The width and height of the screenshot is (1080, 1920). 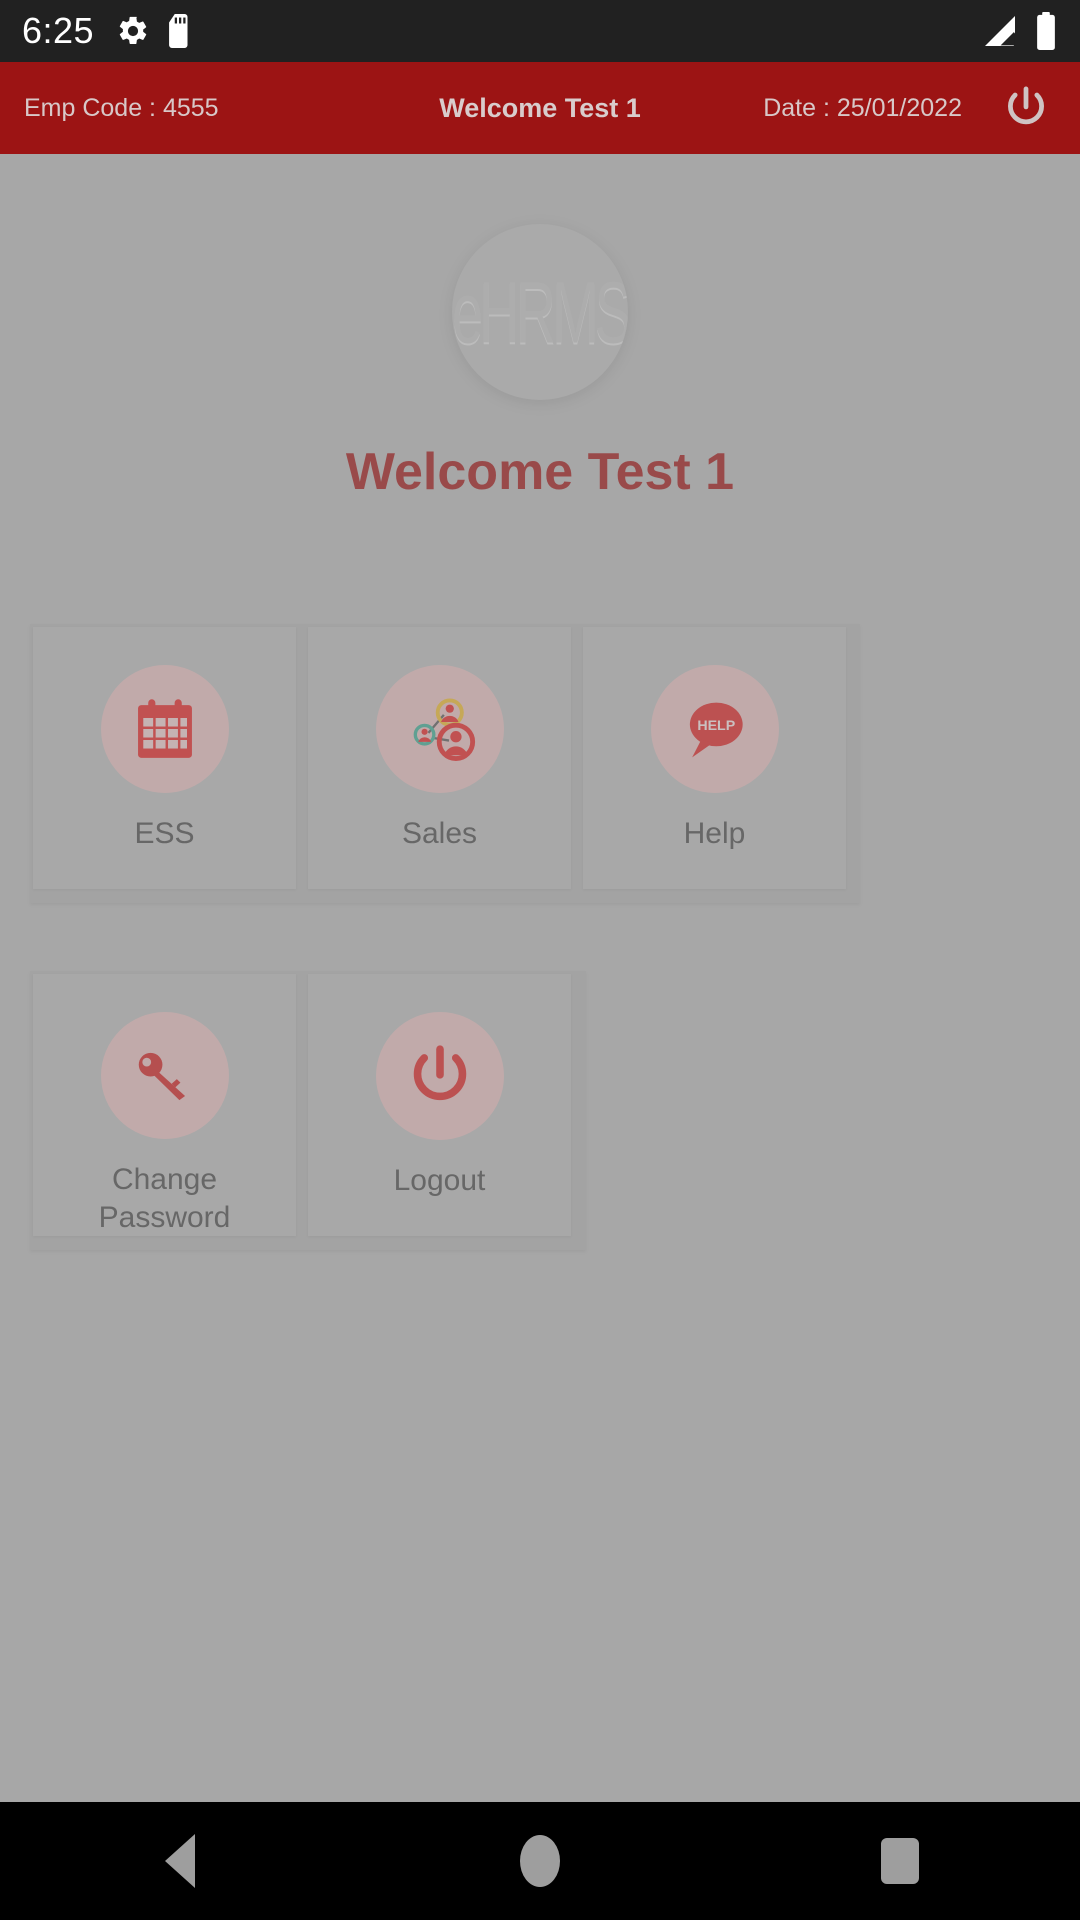 I want to click on sd-card-icon, so click(x=179, y=31).